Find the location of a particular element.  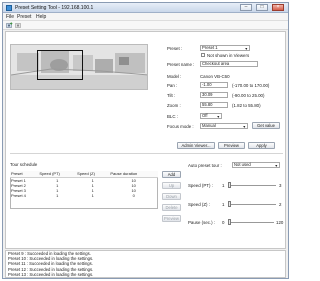

auto-tour-value: Not used is located at coordinates (242, 164).